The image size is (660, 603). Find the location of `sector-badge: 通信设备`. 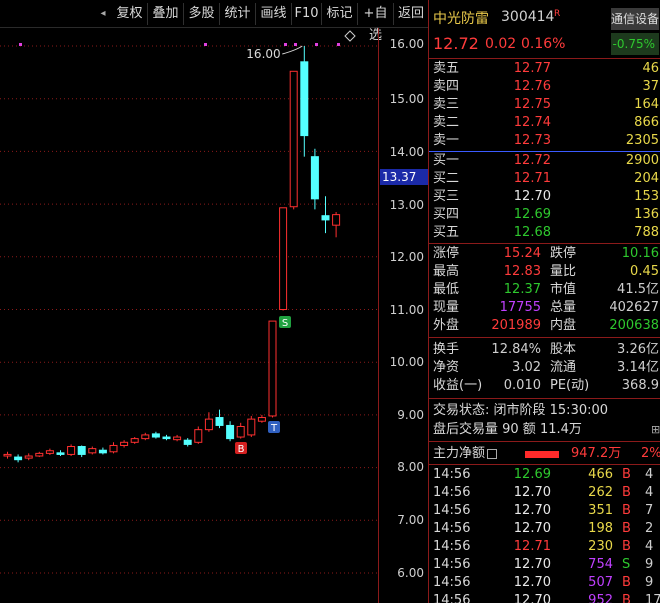

sector-badge: 通信设备 is located at coordinates (635, 19).